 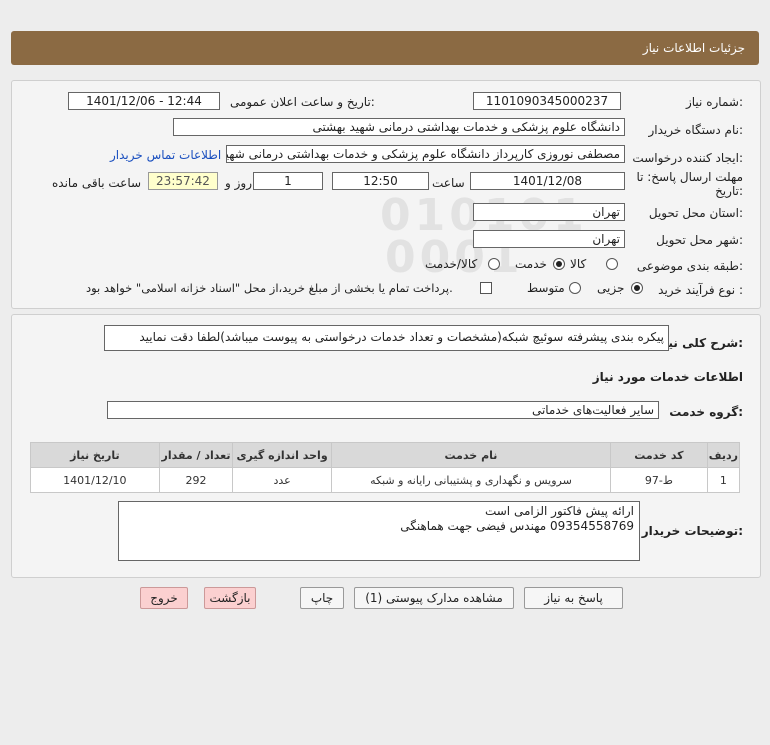 I want to click on cell-service-name: سرویس و نگهداری و پشتیبانی رایانه و شبکه, so click(x=471, y=480).